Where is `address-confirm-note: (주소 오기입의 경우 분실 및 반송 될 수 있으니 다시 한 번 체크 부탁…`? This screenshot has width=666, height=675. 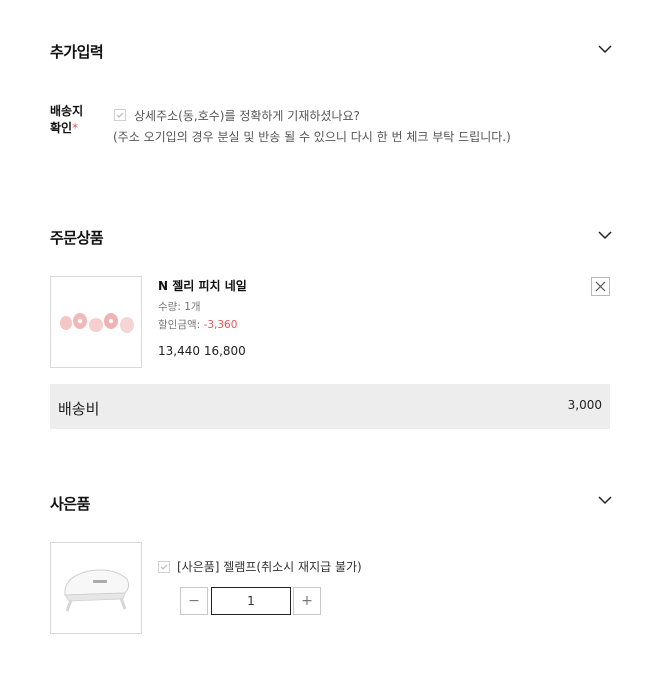 address-confirm-note: (주소 오기입의 경우 분실 및 반송 될 수 있으니 다시 한 번 체크 부탁… is located at coordinates (312, 137).